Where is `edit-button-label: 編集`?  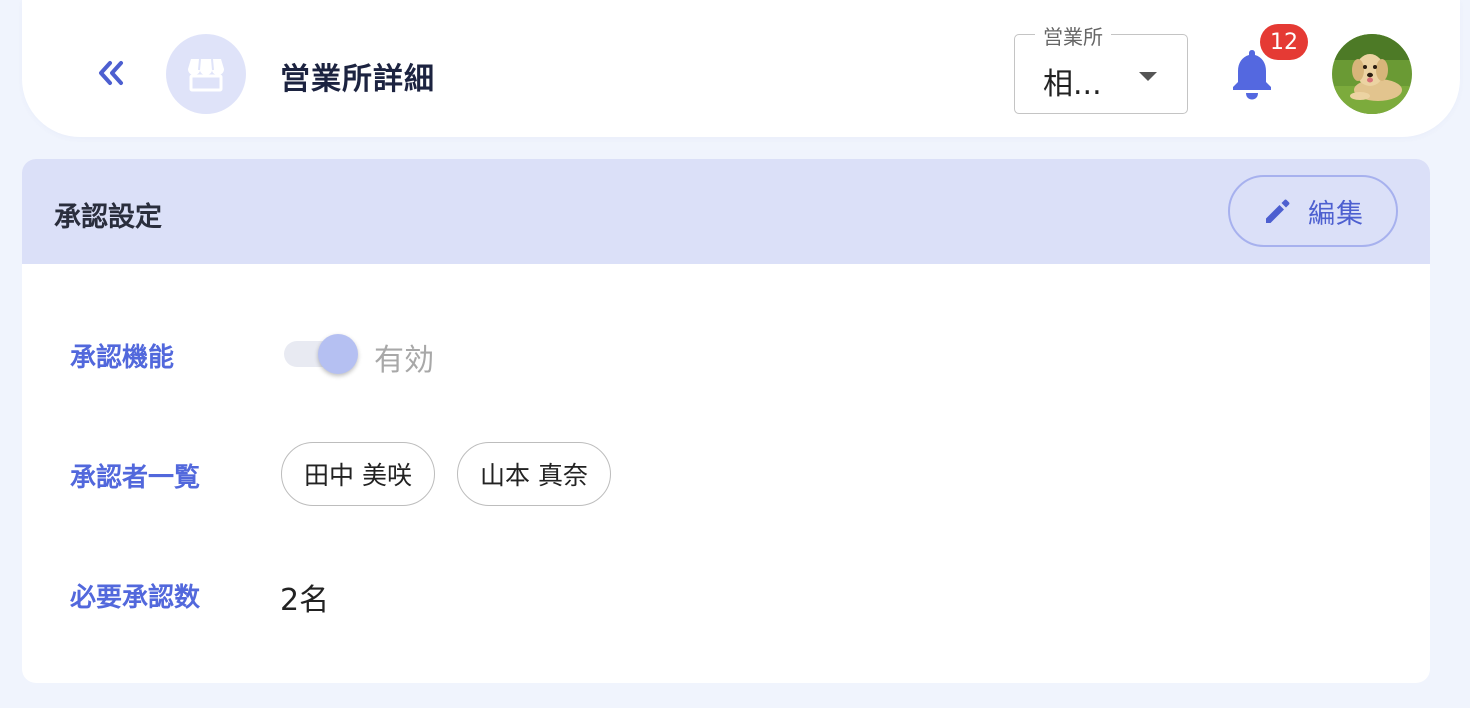
edit-button-label: 編集 is located at coordinates (1336, 214).